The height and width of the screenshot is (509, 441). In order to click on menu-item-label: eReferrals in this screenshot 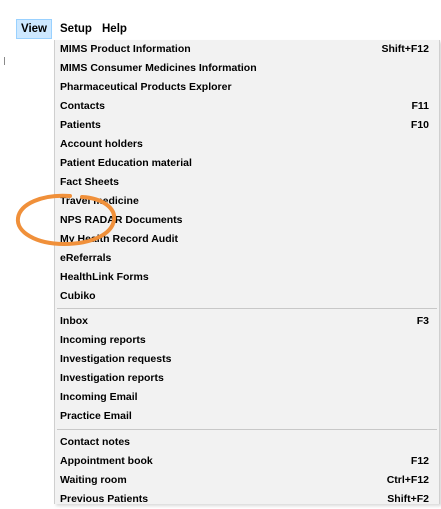, I will do `click(86, 258)`.